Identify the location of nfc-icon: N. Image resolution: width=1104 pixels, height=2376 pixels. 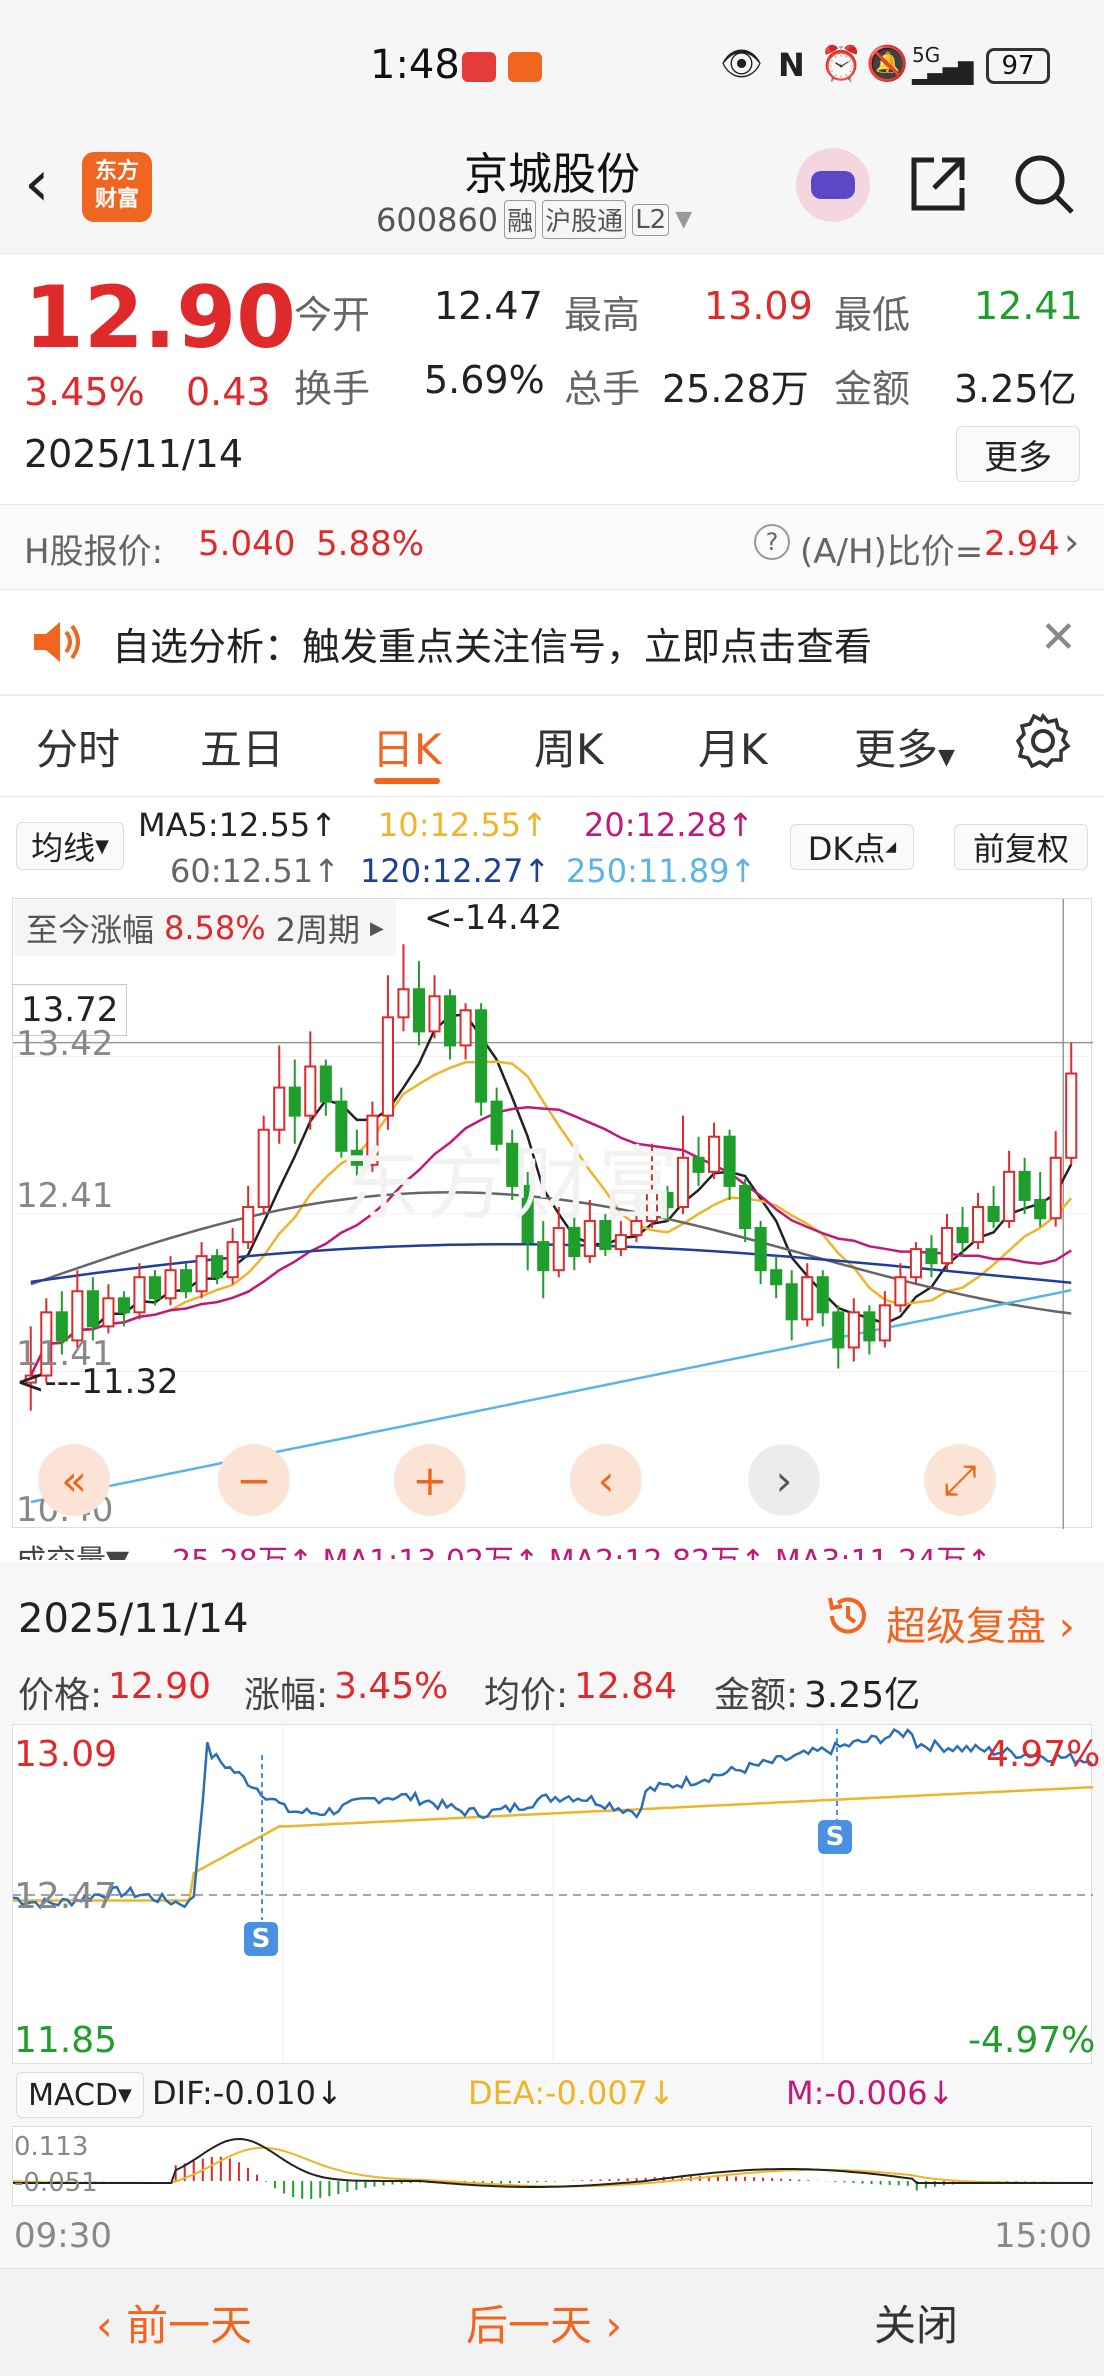
(791, 65).